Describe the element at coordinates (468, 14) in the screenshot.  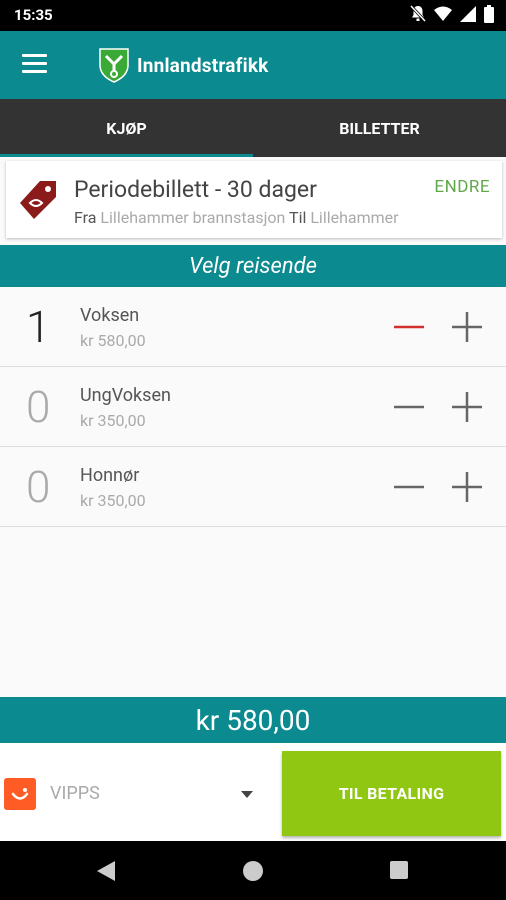
I see `signal-icon` at that location.